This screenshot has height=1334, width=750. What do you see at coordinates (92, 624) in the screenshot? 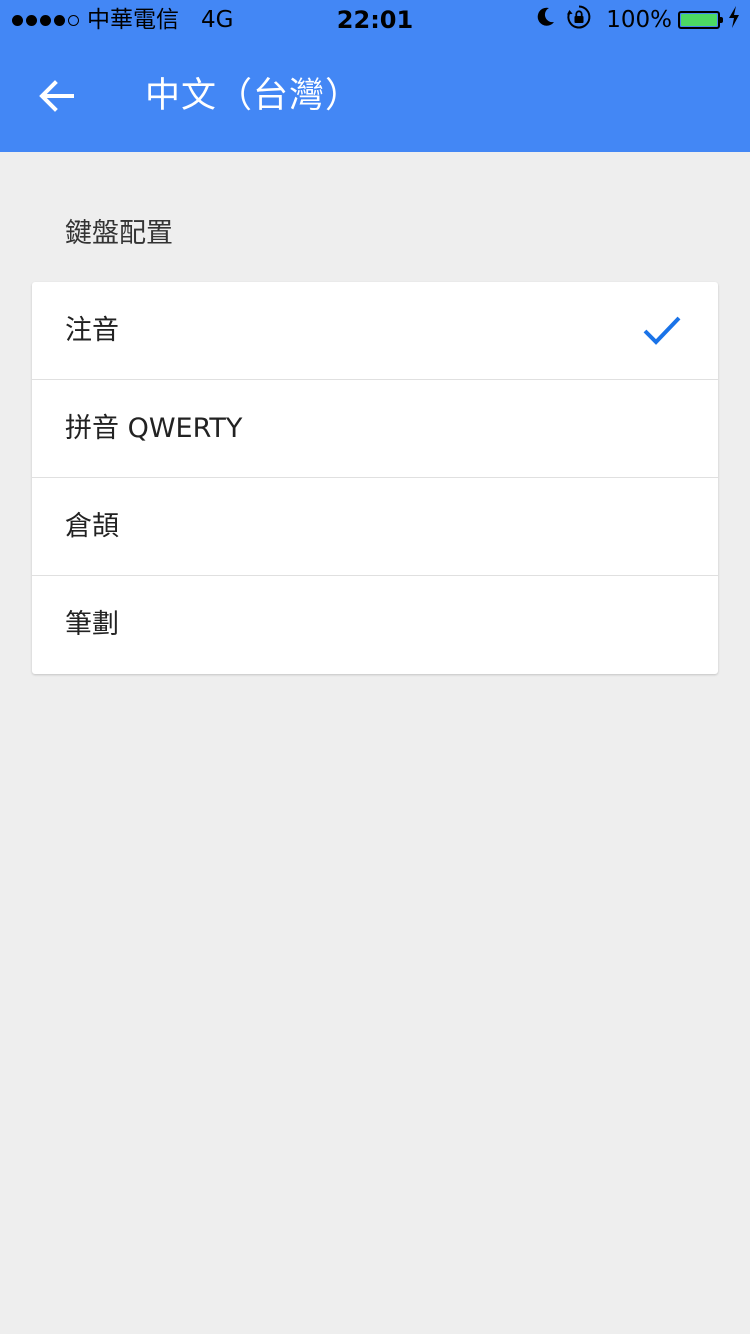
I see `layout-option-label: 筆劃` at bounding box center [92, 624].